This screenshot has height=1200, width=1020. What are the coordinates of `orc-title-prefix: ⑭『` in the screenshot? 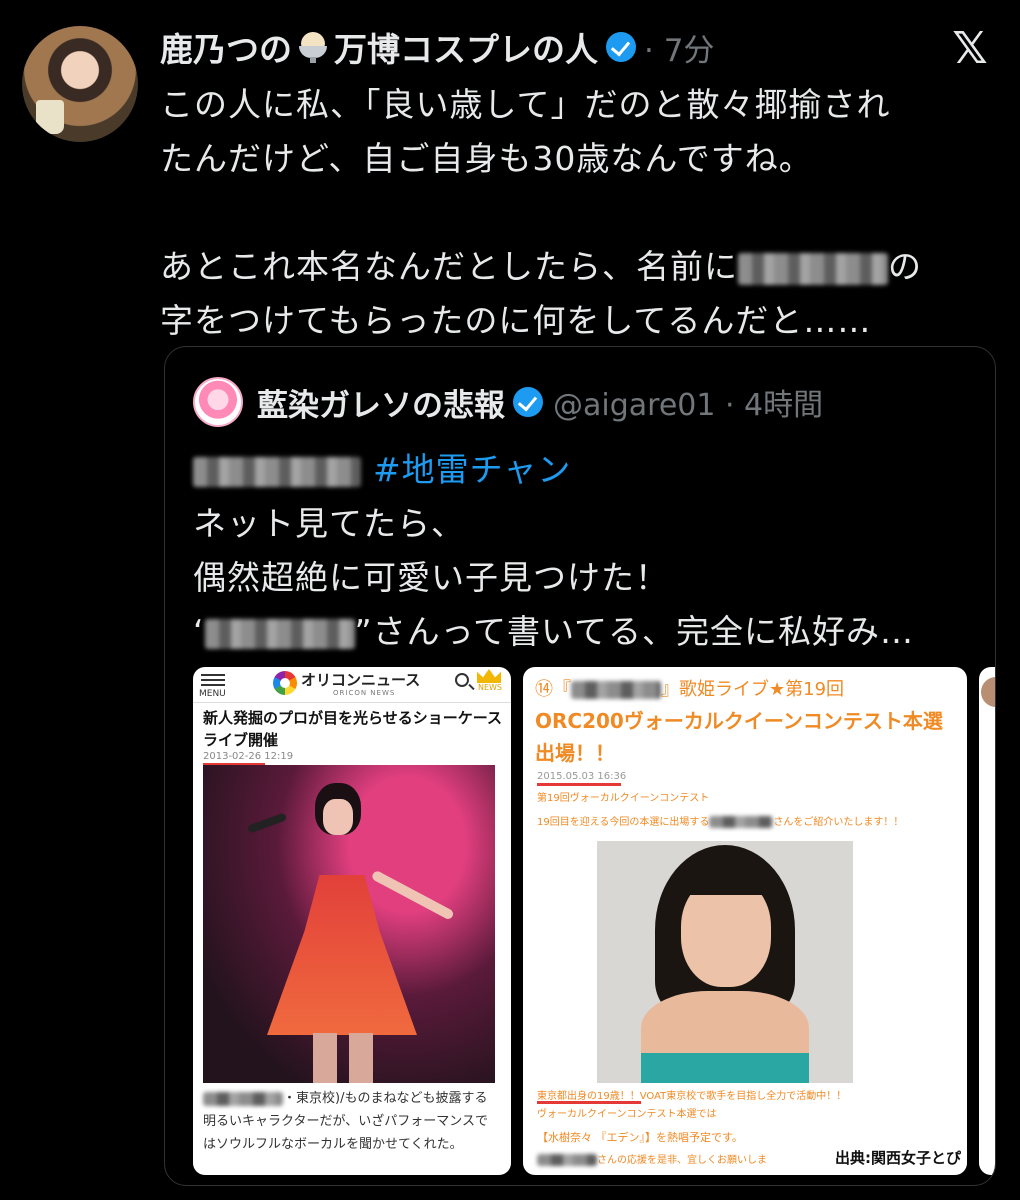 It's located at (553, 689).